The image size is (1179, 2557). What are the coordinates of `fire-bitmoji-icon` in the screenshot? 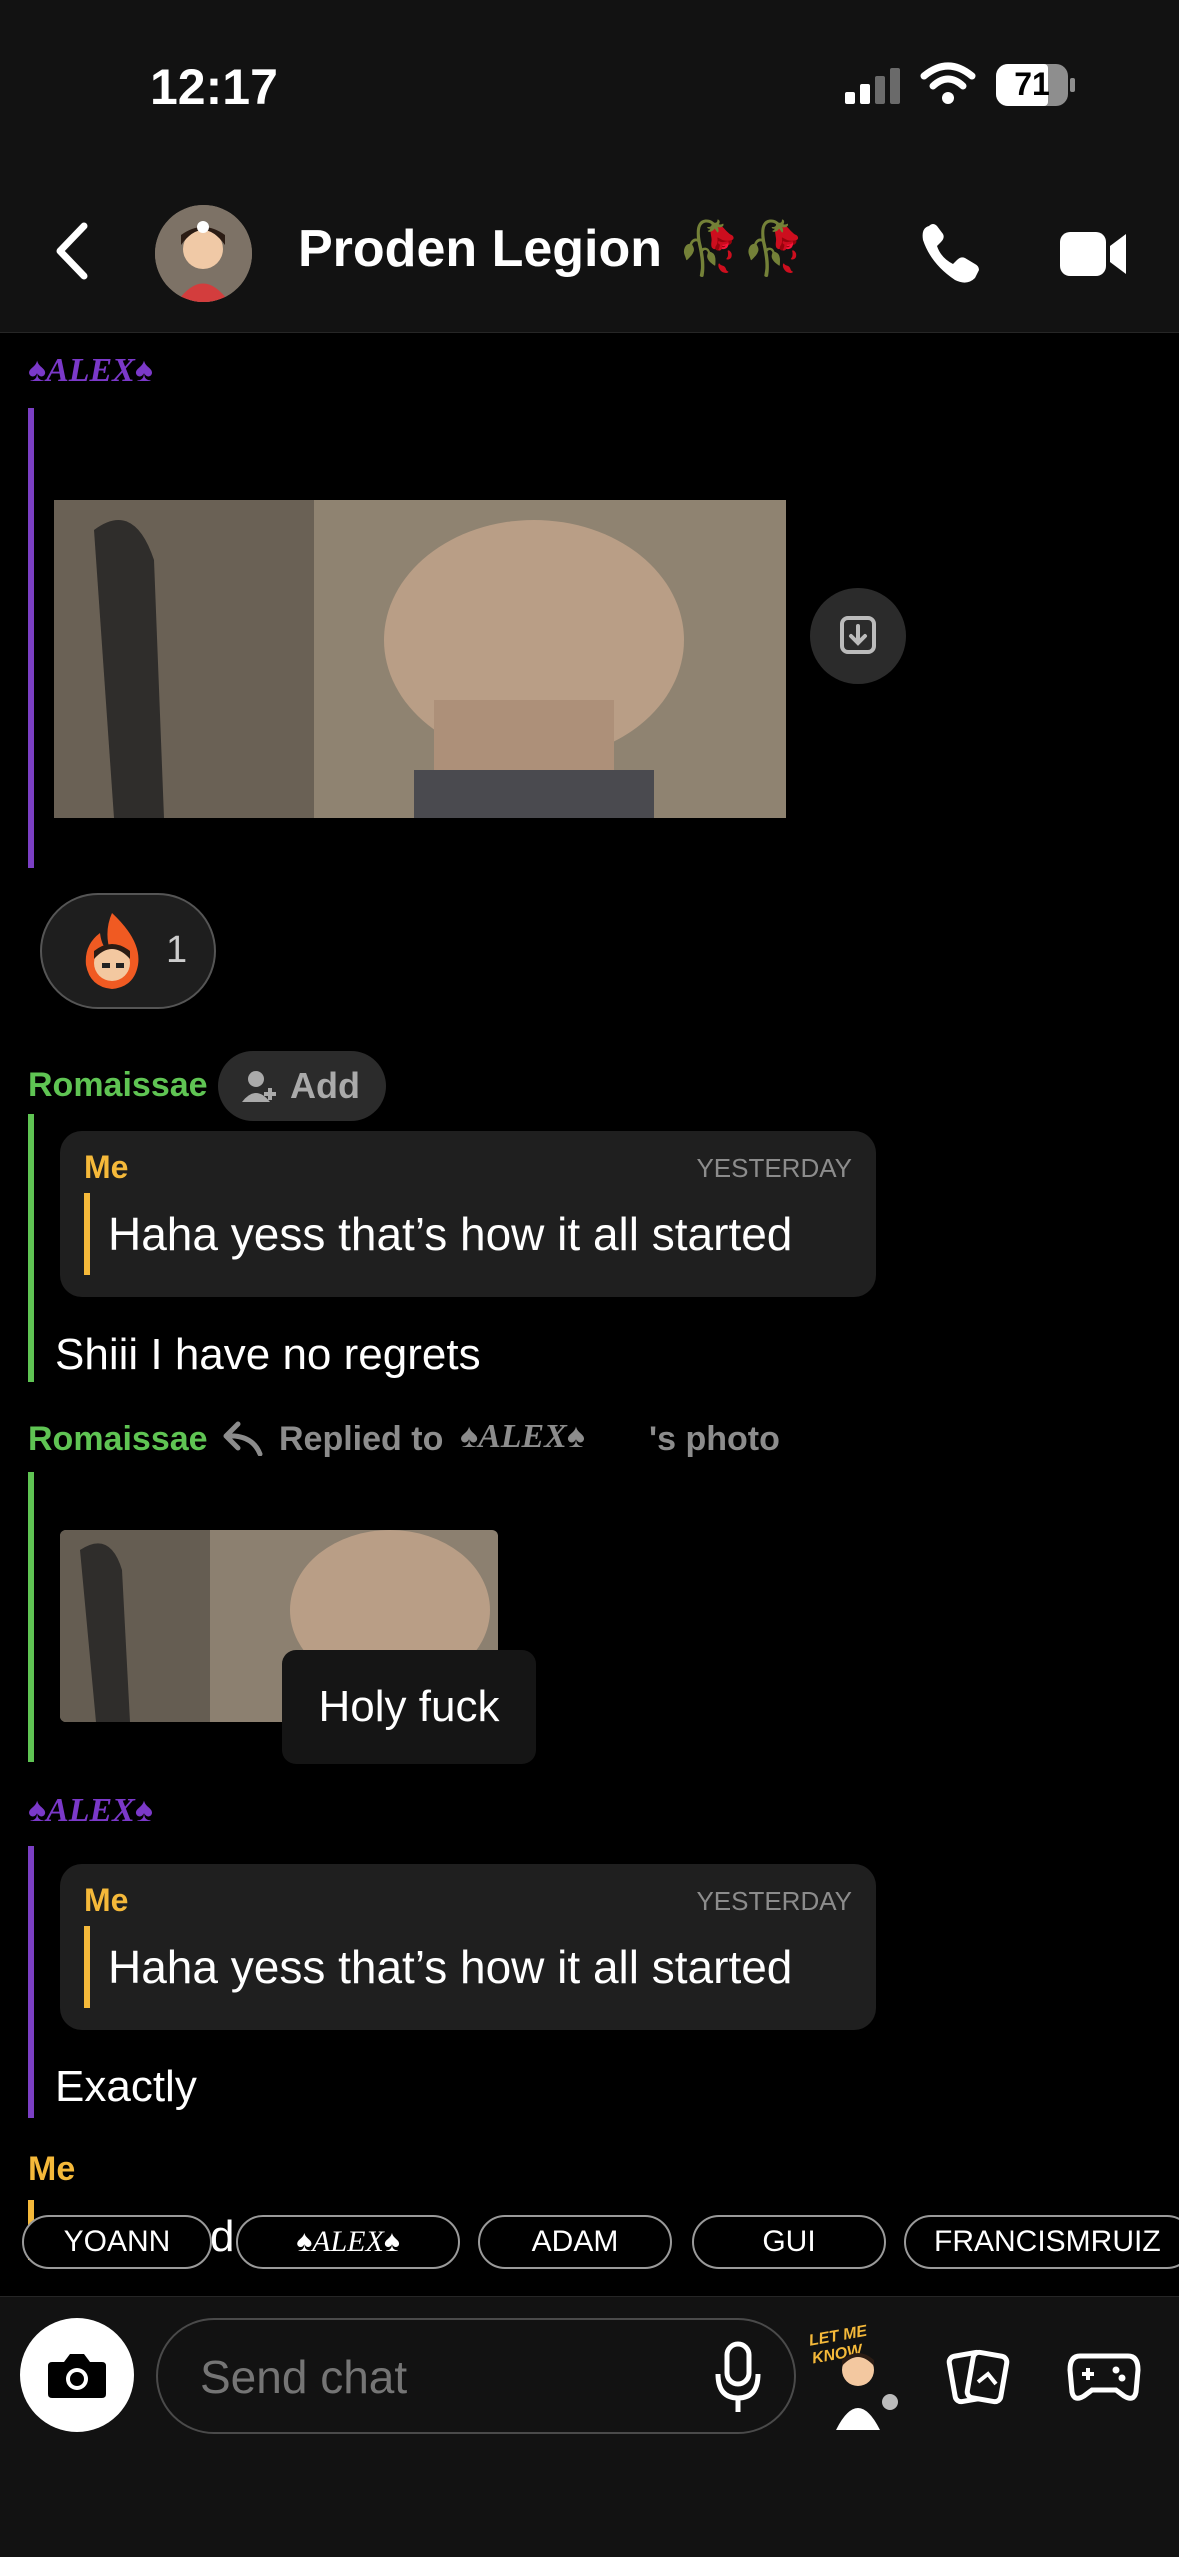 It's located at (112, 951).